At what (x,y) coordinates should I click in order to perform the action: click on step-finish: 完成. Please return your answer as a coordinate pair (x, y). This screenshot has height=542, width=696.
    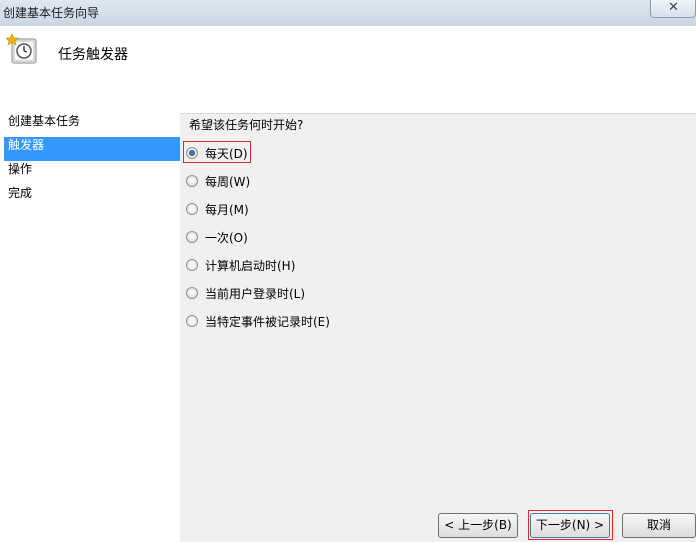
    Looking at the image, I should click on (92, 197).